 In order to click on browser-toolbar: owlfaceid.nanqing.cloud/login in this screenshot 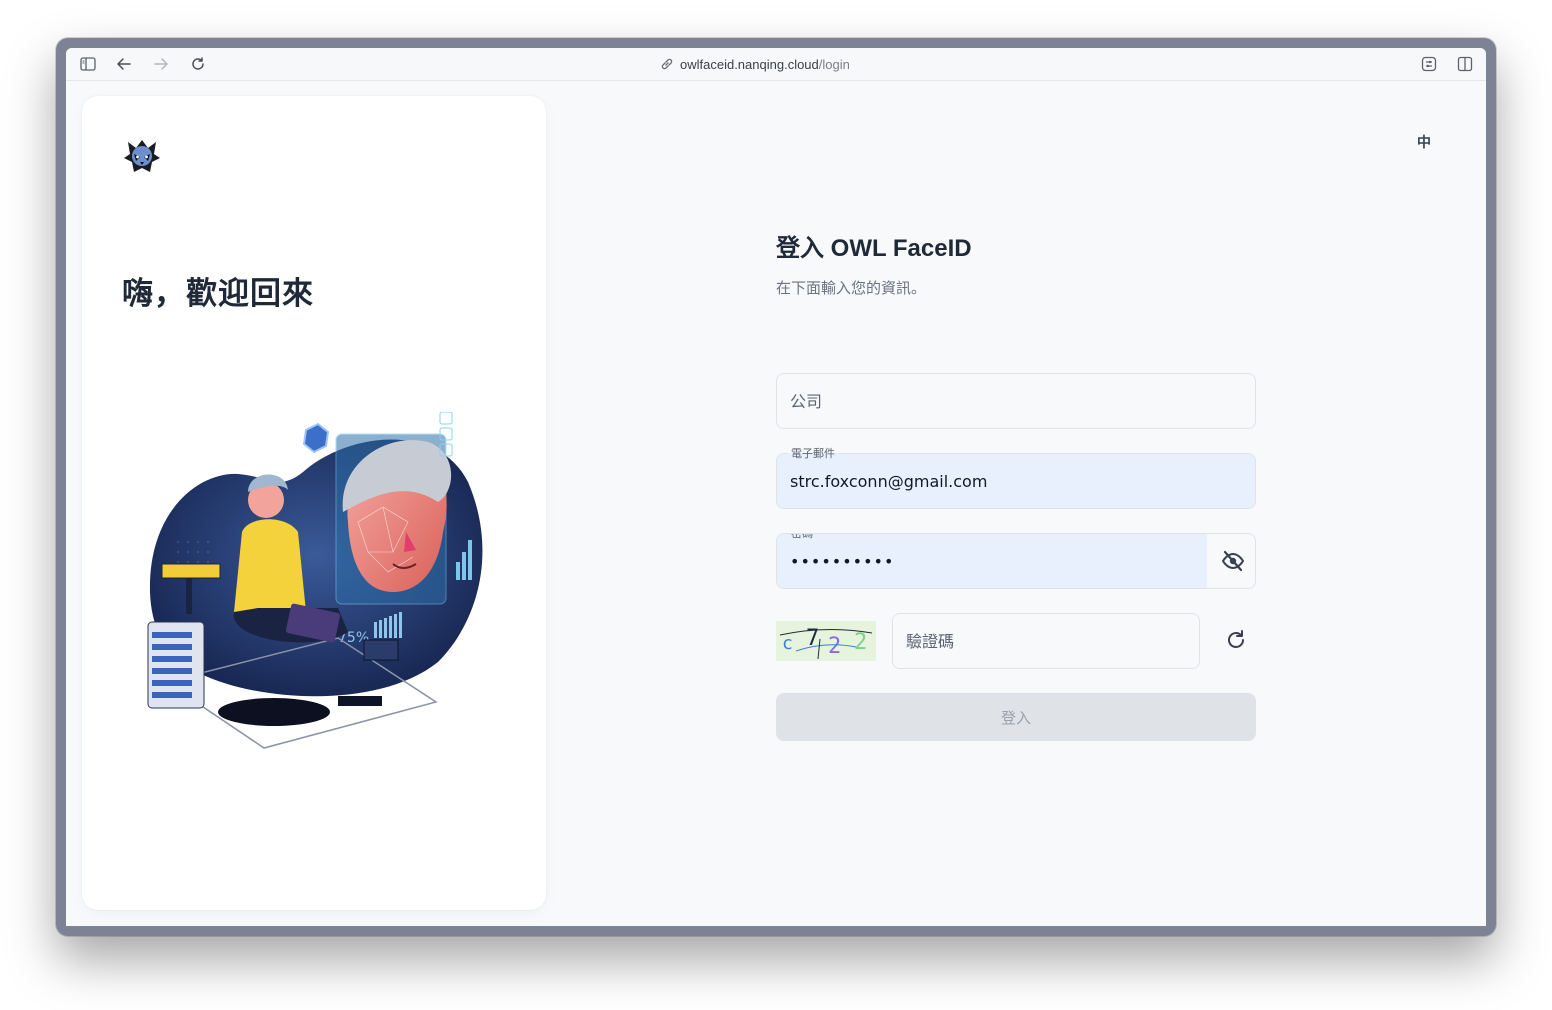, I will do `click(776, 64)`.